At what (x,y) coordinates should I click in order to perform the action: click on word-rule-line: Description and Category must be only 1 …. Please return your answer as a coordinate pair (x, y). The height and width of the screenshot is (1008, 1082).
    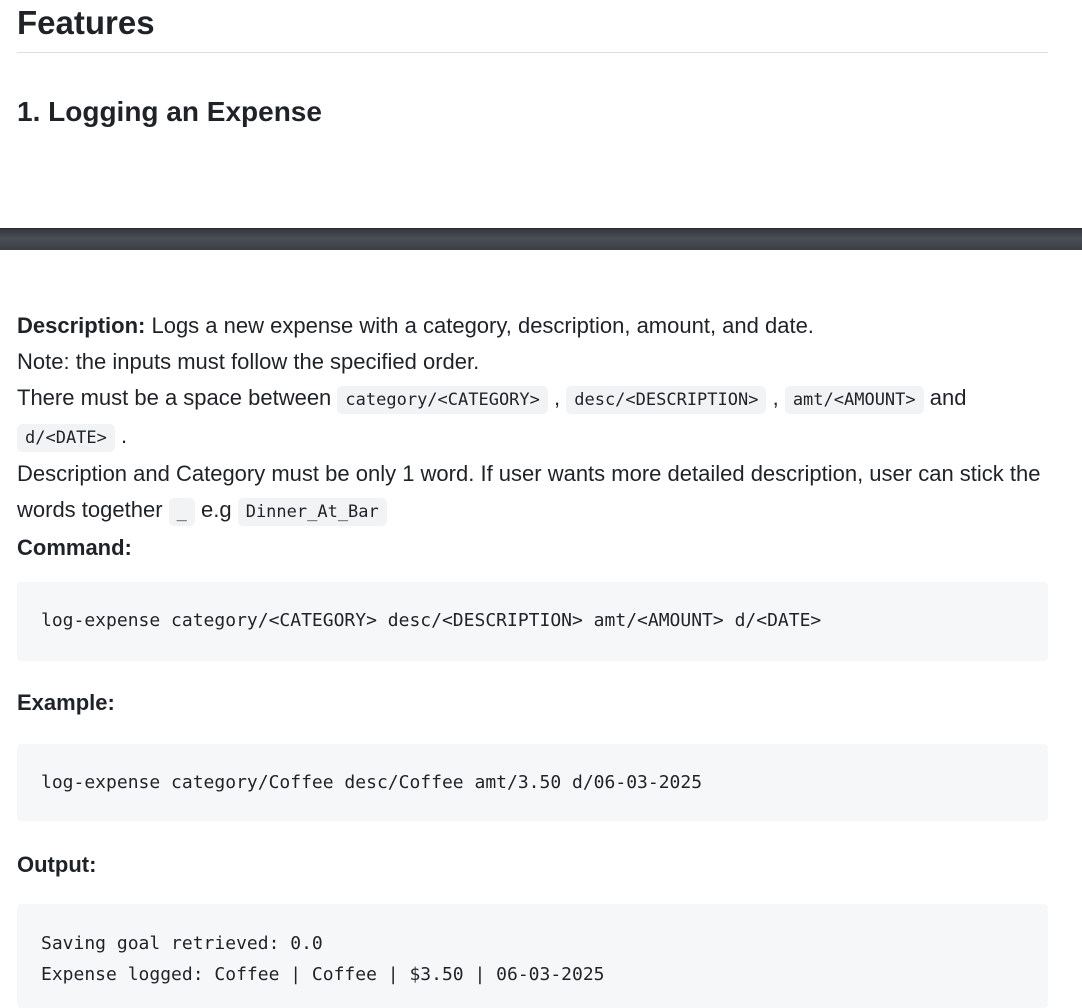
    Looking at the image, I should click on (537, 493).